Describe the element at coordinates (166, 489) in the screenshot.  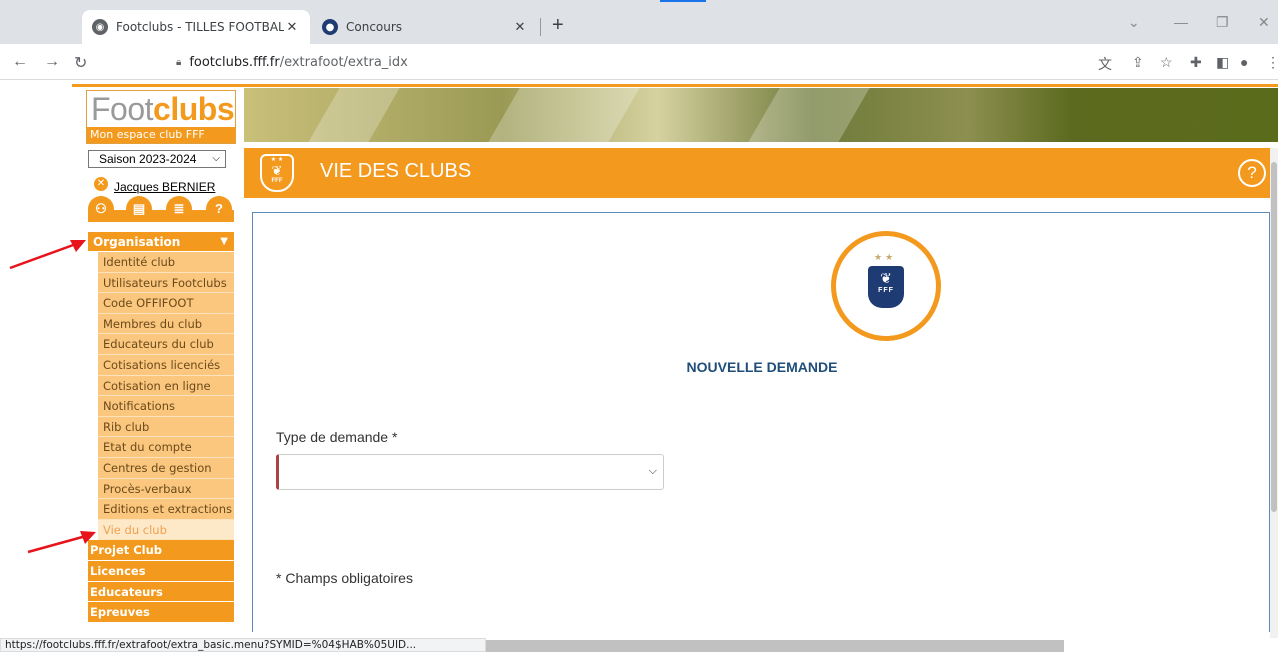
I see `sidebar-item-proces-verbaux: Procès-verbaux` at that location.